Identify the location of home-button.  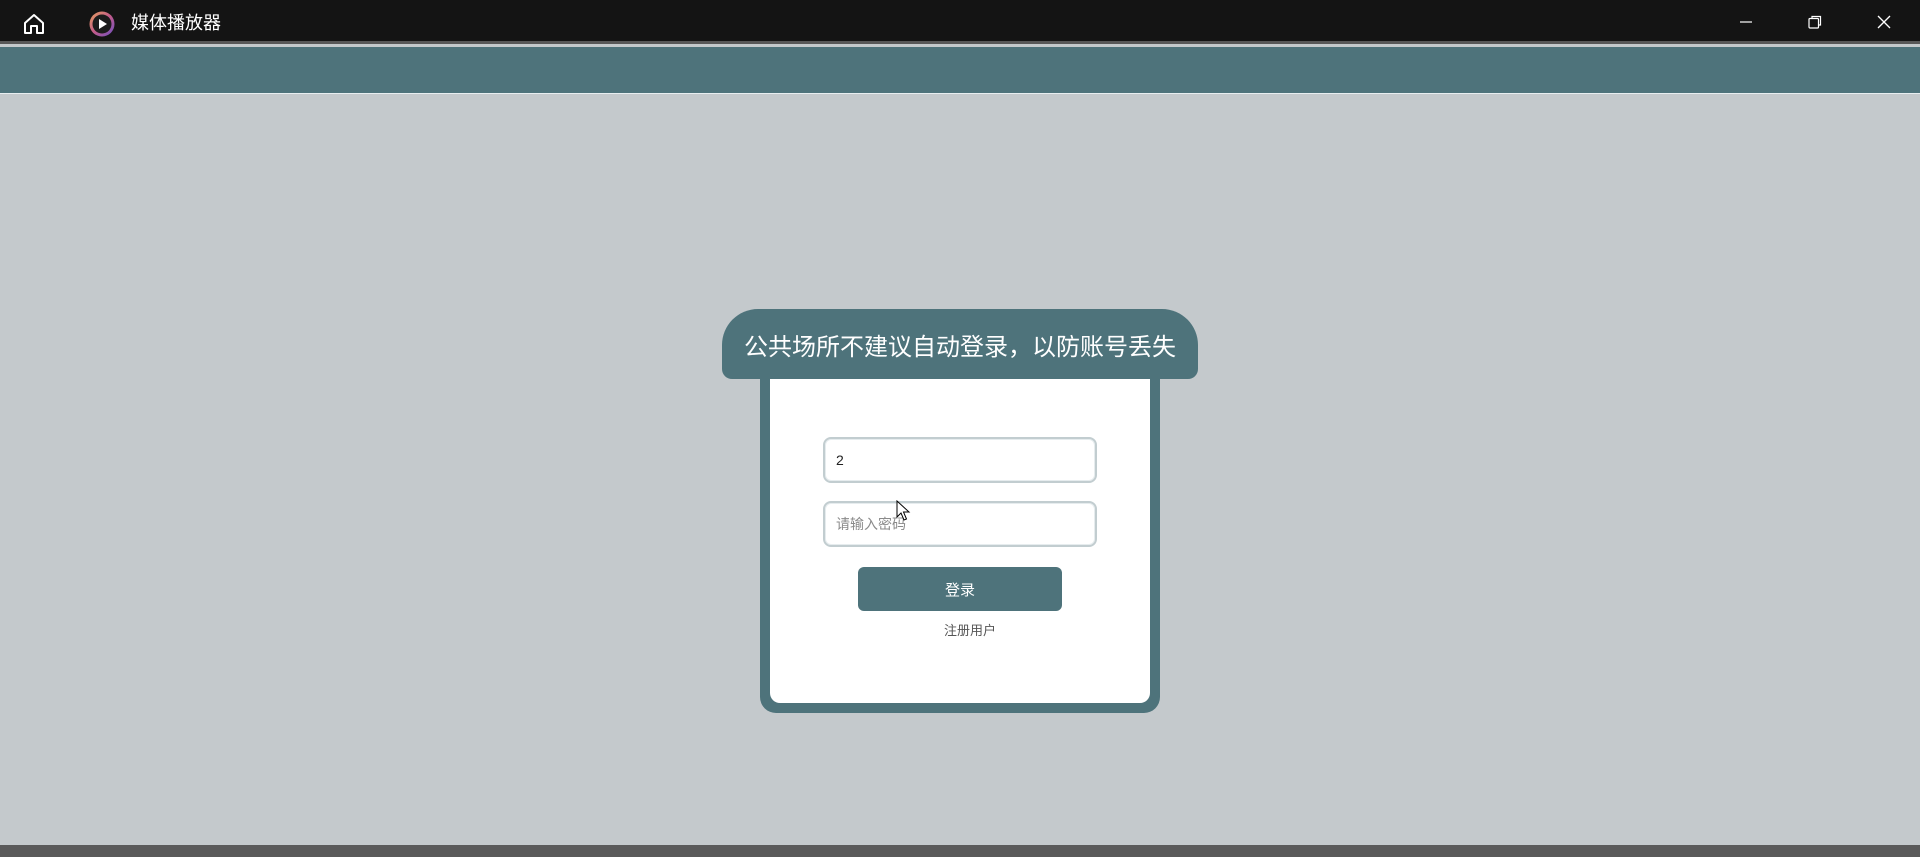
(34, 24).